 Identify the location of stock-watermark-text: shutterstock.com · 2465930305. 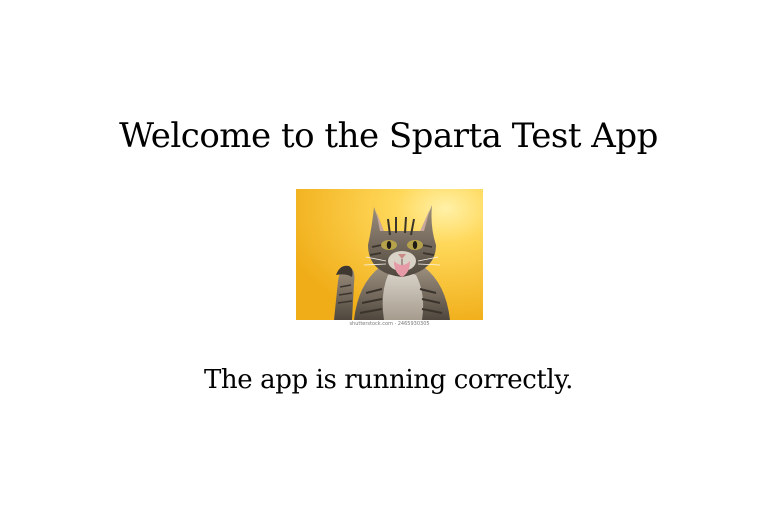
(389, 324).